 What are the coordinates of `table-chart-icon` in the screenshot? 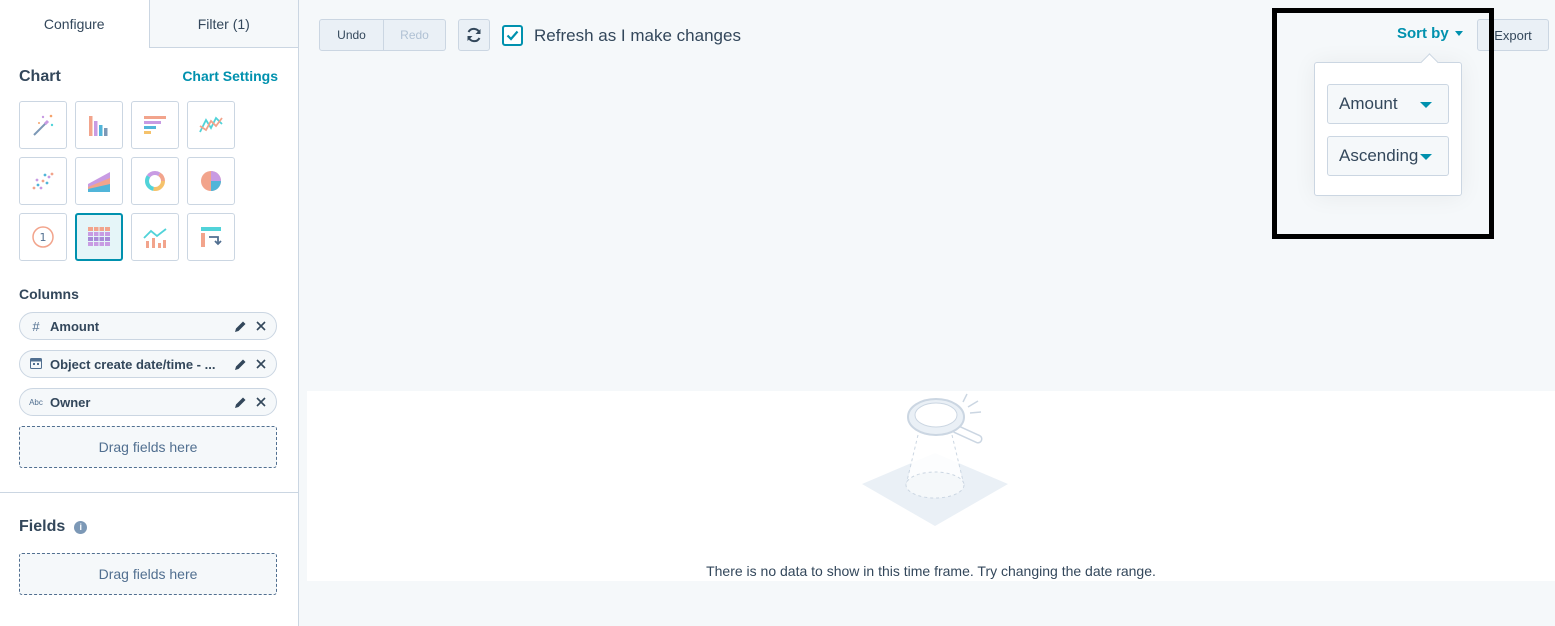 It's located at (99, 236).